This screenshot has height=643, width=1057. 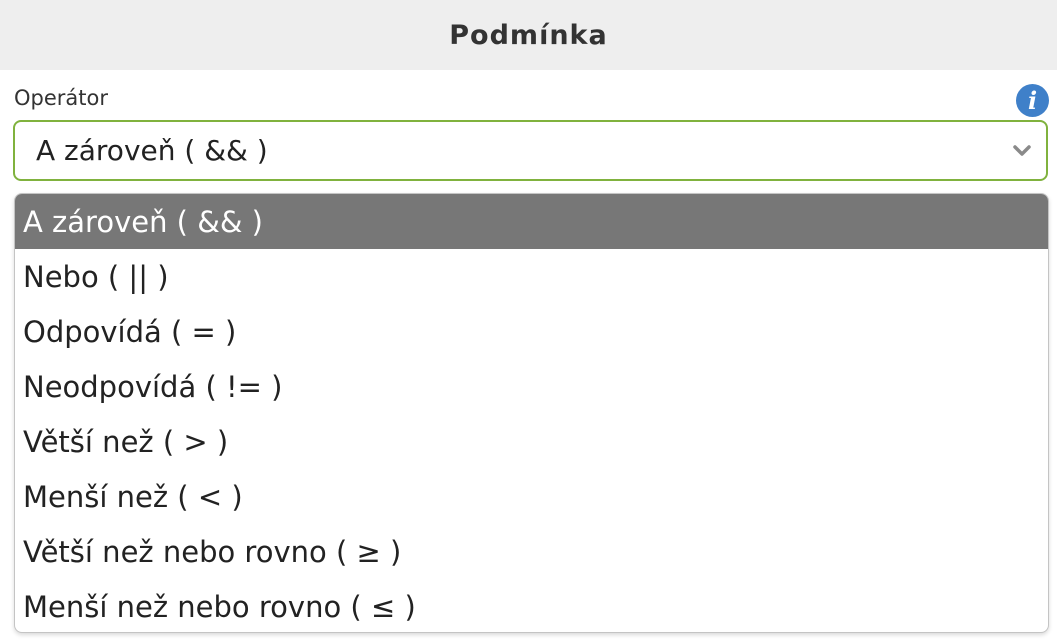 What do you see at coordinates (531, 551) in the screenshot?
I see `option-greater-or-equal: Větší než nebo rovno ( ≥ )` at bounding box center [531, 551].